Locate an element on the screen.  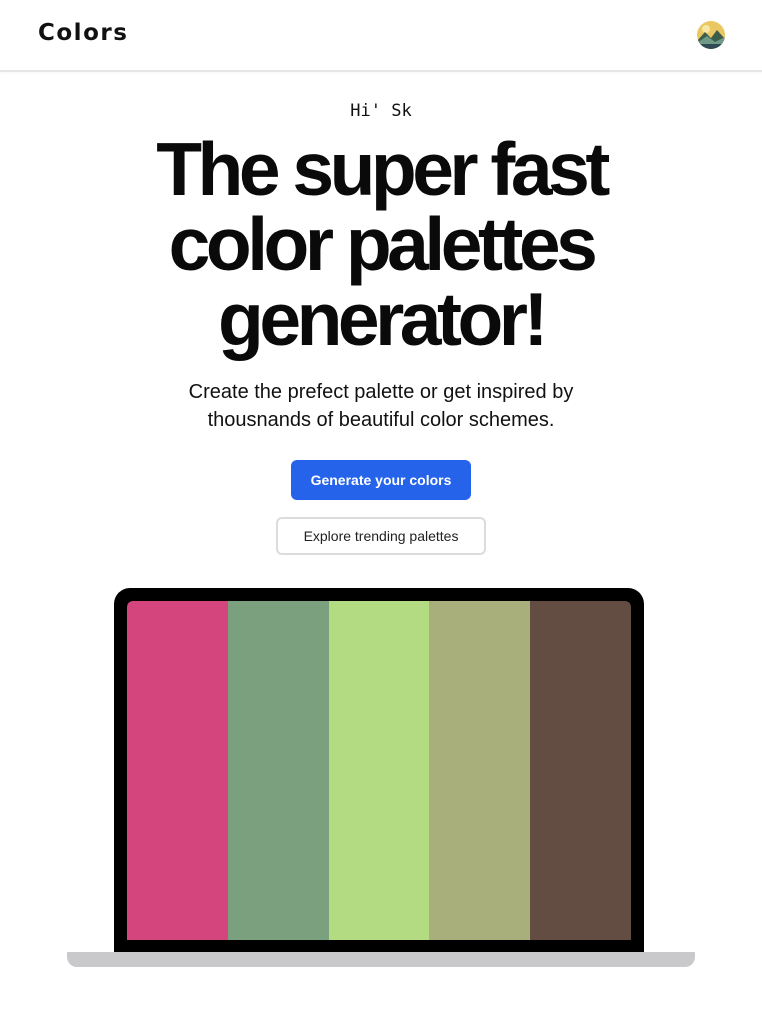
headline-line-2: color palettes is located at coordinates (383, 244).